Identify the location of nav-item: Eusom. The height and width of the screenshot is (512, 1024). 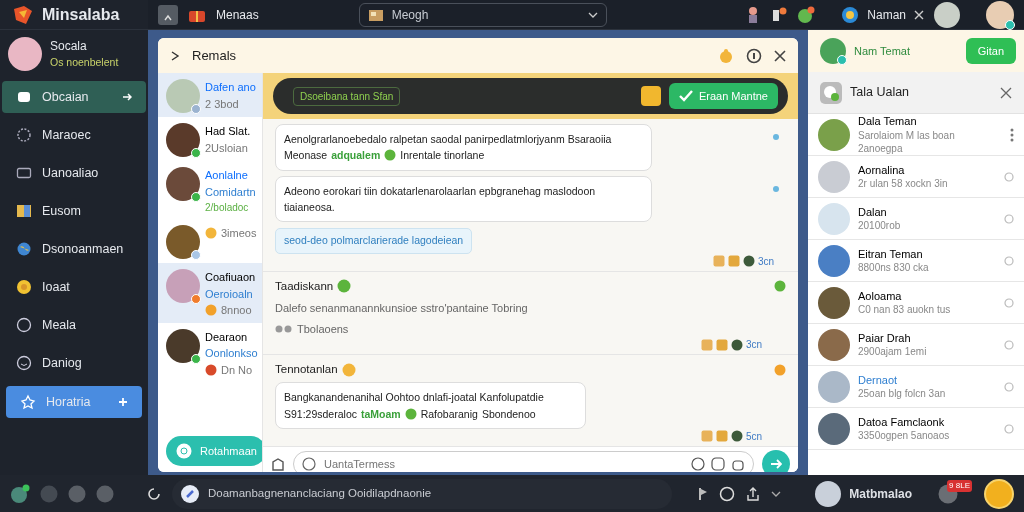
(74, 211).